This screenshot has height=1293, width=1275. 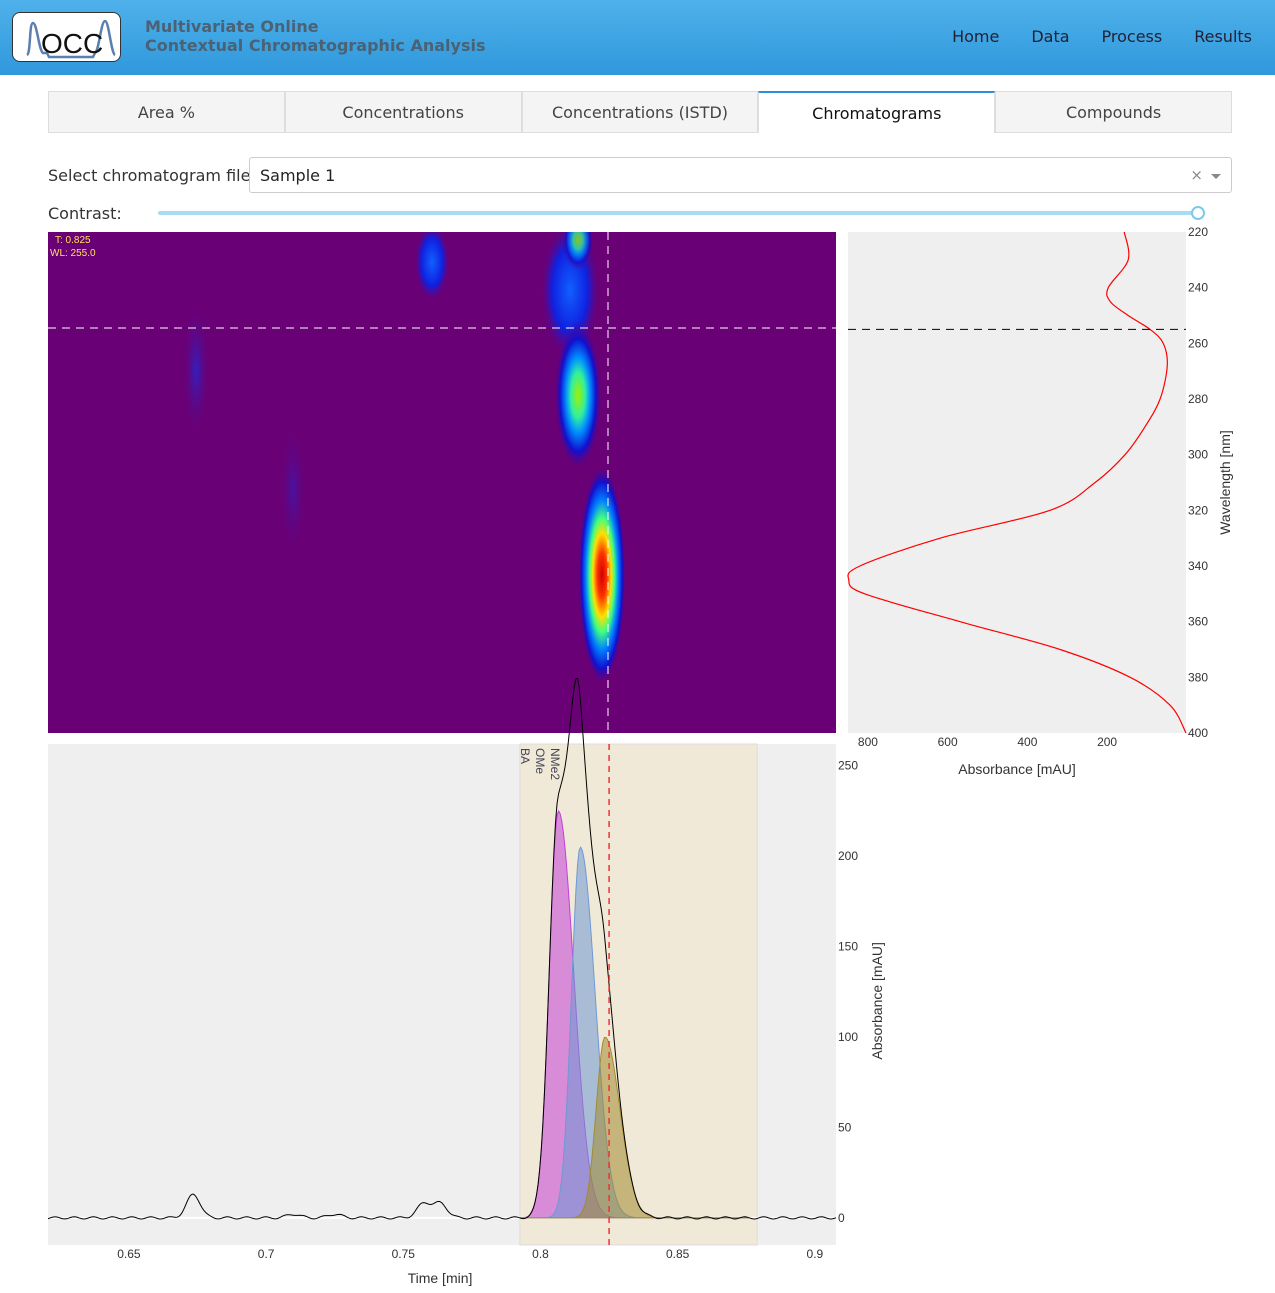 What do you see at coordinates (841, 1218) in the screenshot?
I see `y-tick-label: 0` at bounding box center [841, 1218].